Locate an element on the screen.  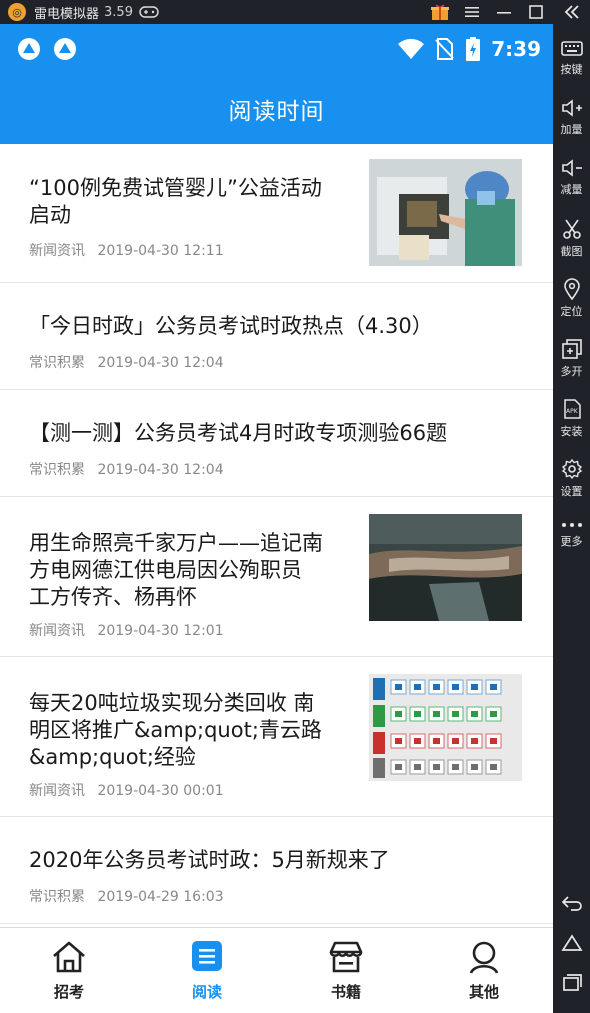
sidebar-apk-install: APK 安装 is located at coordinates (571, 418).